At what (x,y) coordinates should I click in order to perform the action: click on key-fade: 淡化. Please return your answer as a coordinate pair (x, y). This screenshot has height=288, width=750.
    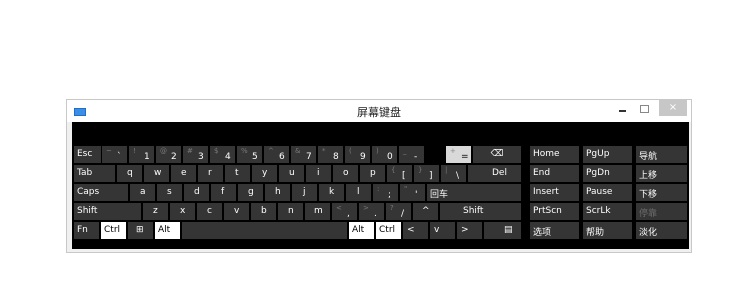
    Looking at the image, I should click on (661, 230).